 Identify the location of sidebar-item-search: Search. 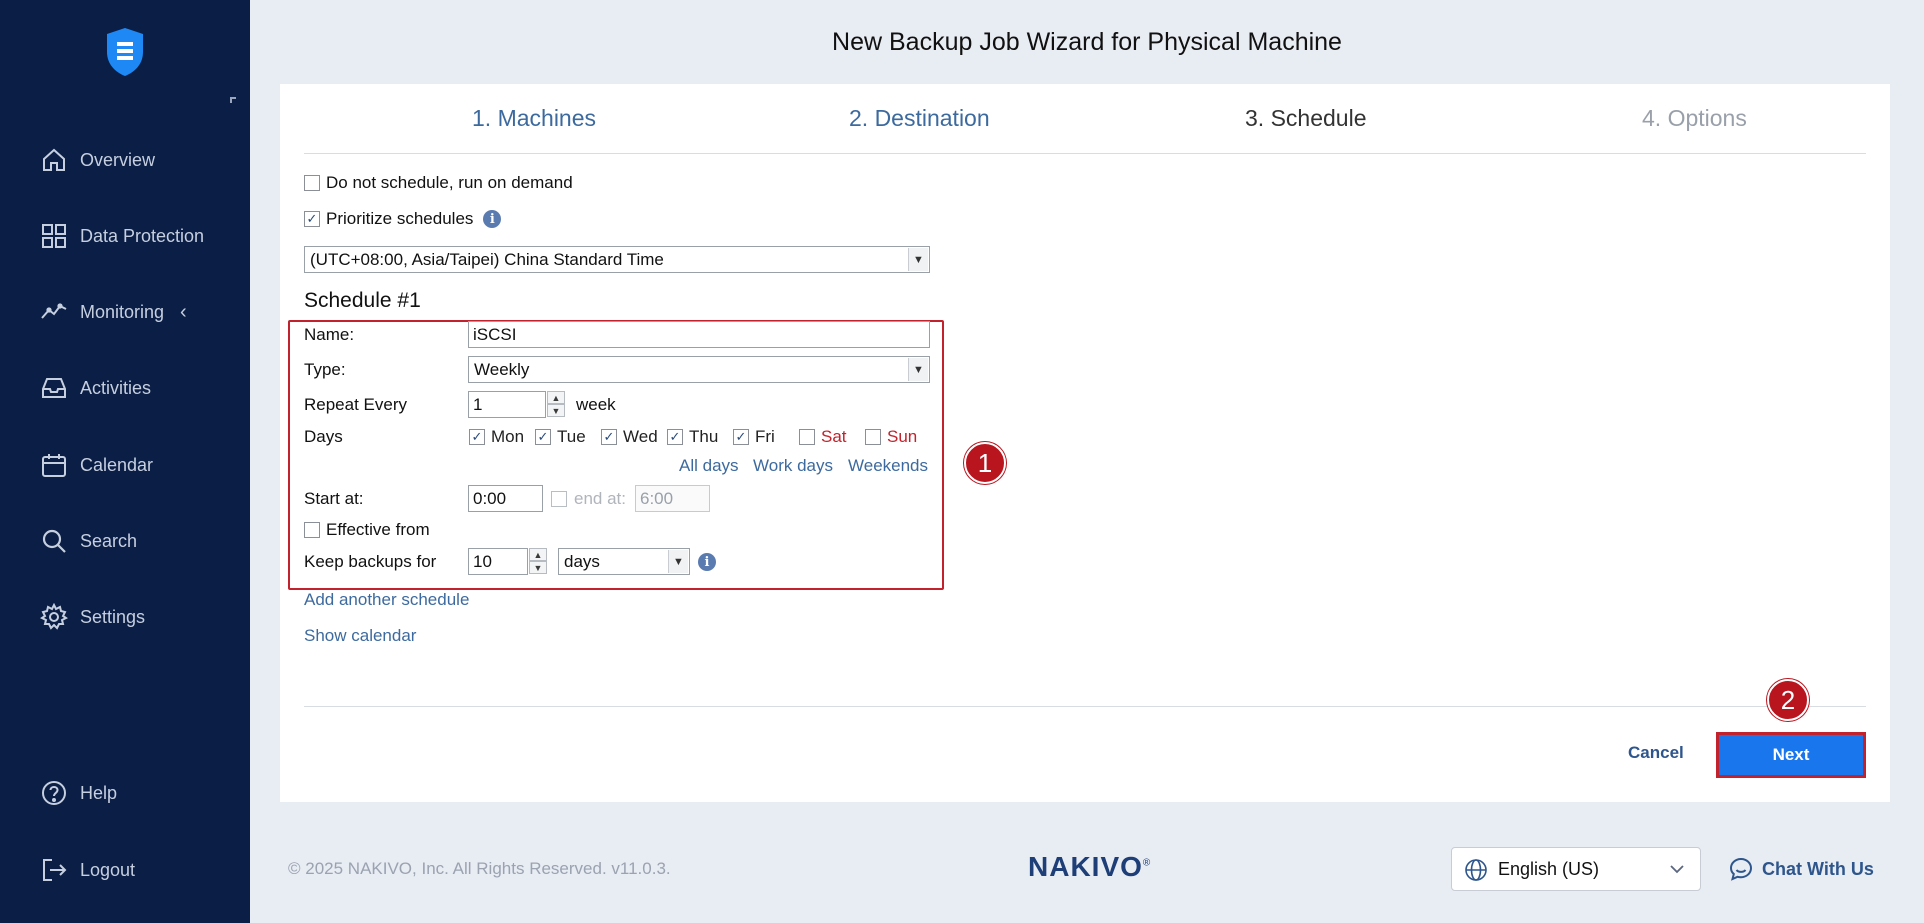
(125, 541).